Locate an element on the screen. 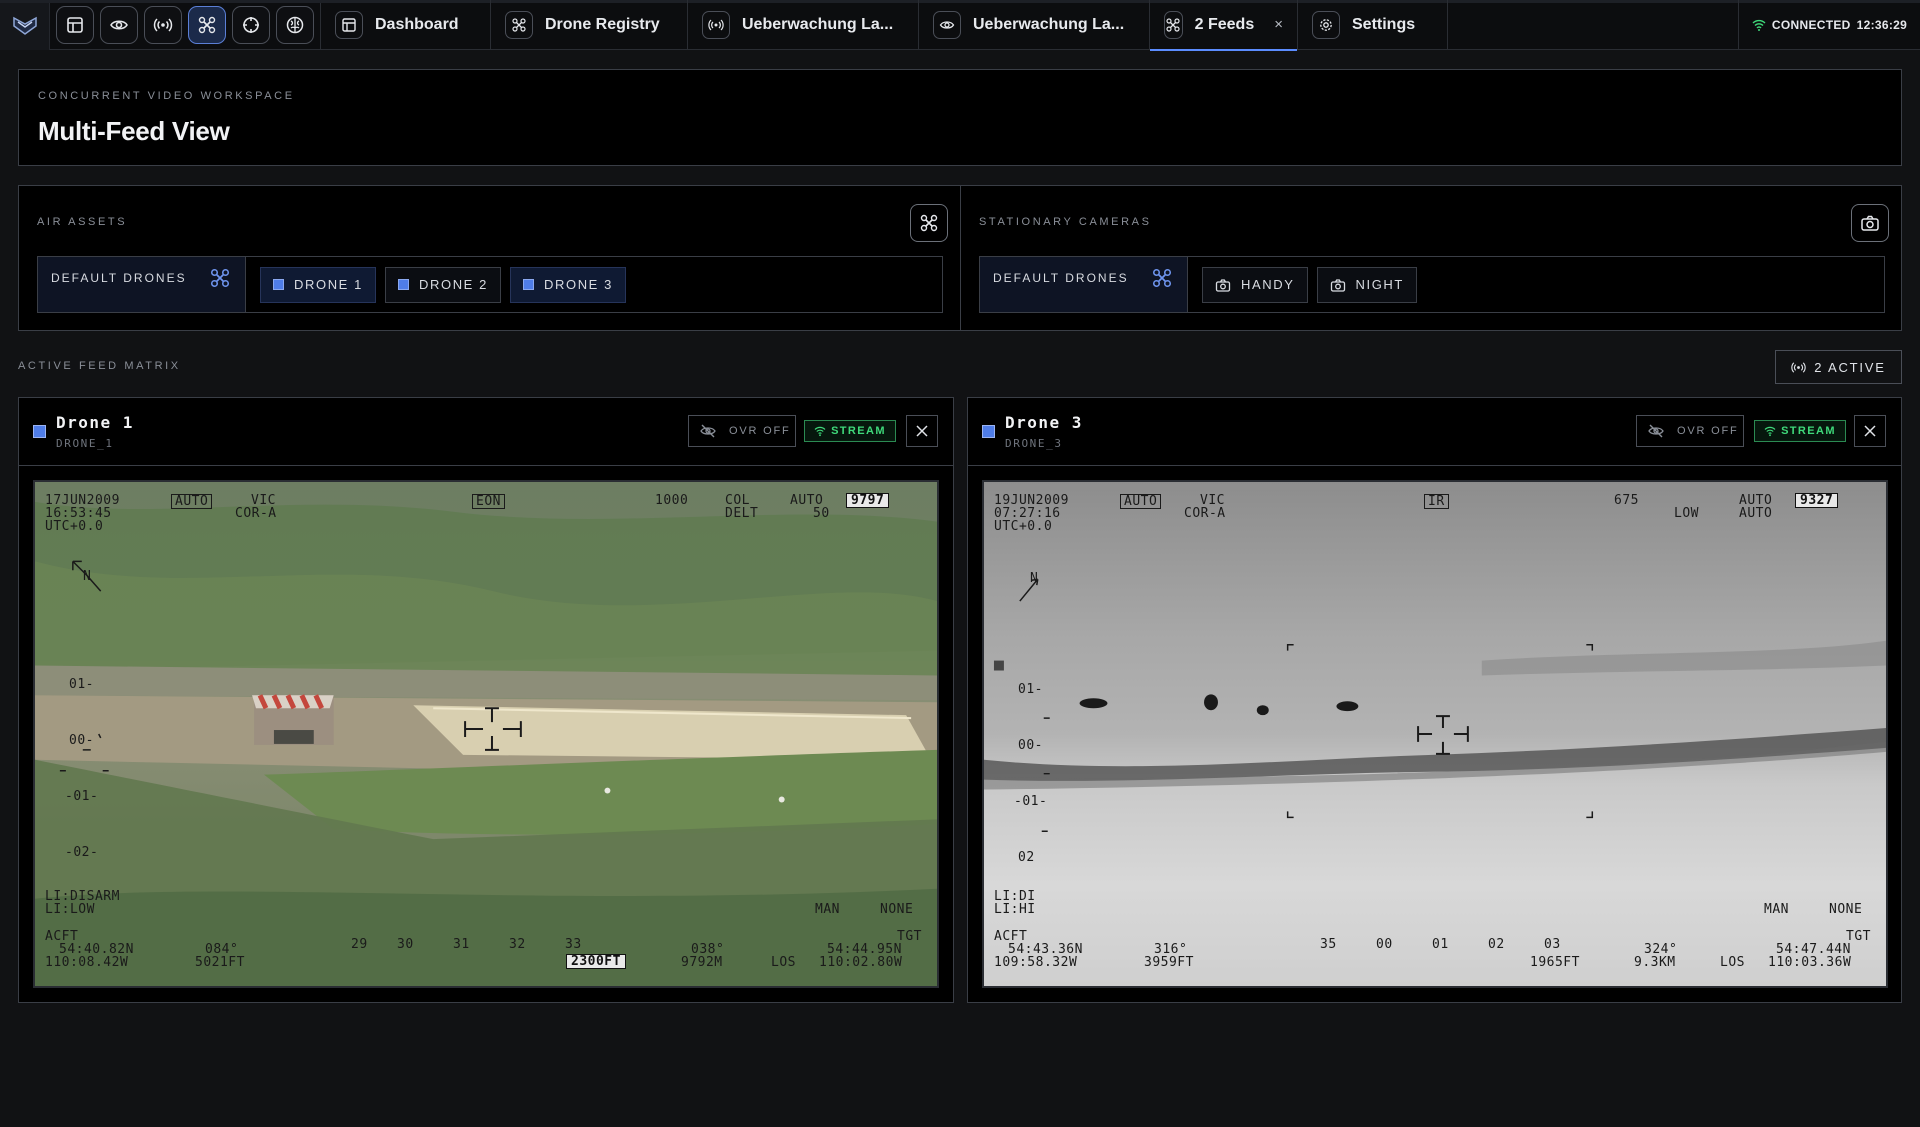 The image size is (1920, 1127). osd-sensor: IR is located at coordinates (1436, 501).